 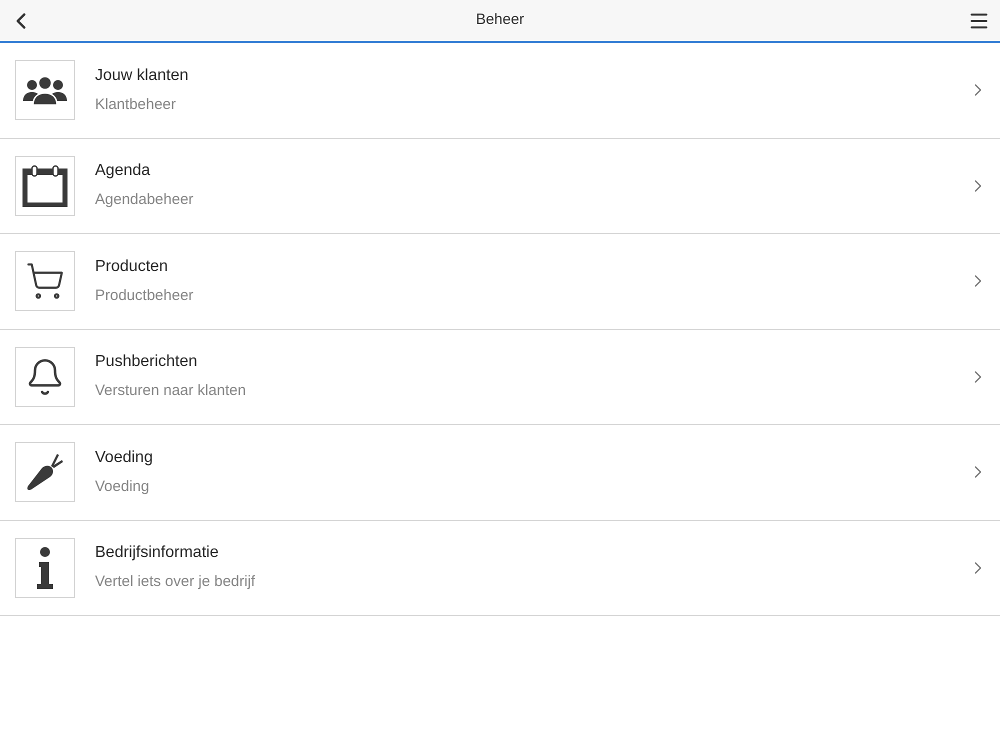 What do you see at coordinates (500, 568) in the screenshot?
I see `menu-list-item: Bedrijfsinformatie Vertel iets over je bedrijf` at bounding box center [500, 568].